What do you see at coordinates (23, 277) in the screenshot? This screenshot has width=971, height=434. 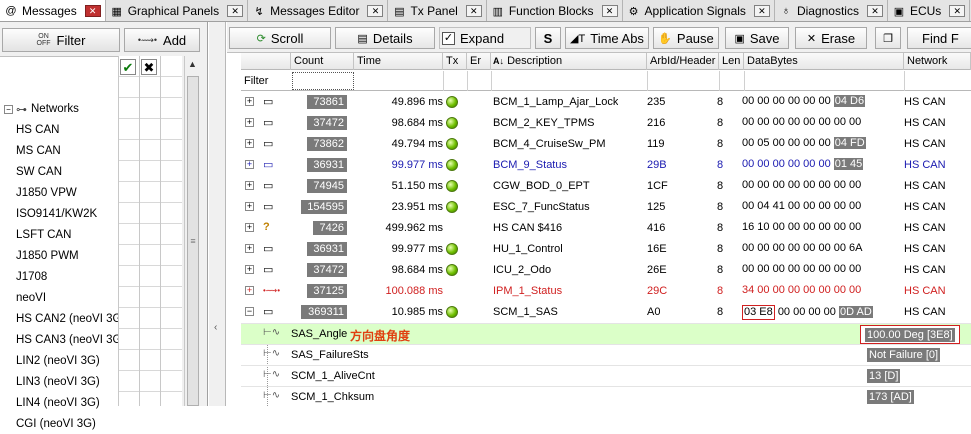 I see `tree-item-network: J1708` at bounding box center [23, 277].